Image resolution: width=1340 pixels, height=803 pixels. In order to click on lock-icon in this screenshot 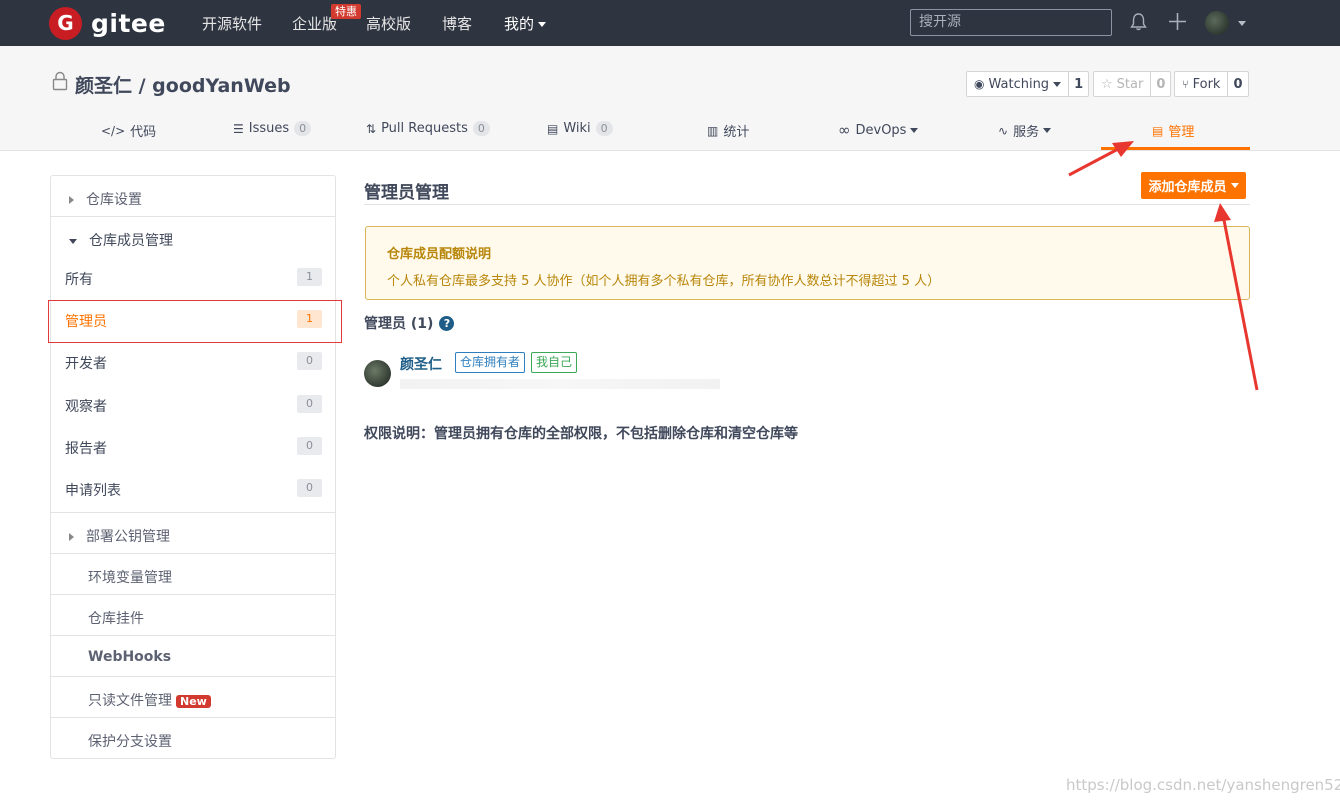, I will do `click(60, 81)`.